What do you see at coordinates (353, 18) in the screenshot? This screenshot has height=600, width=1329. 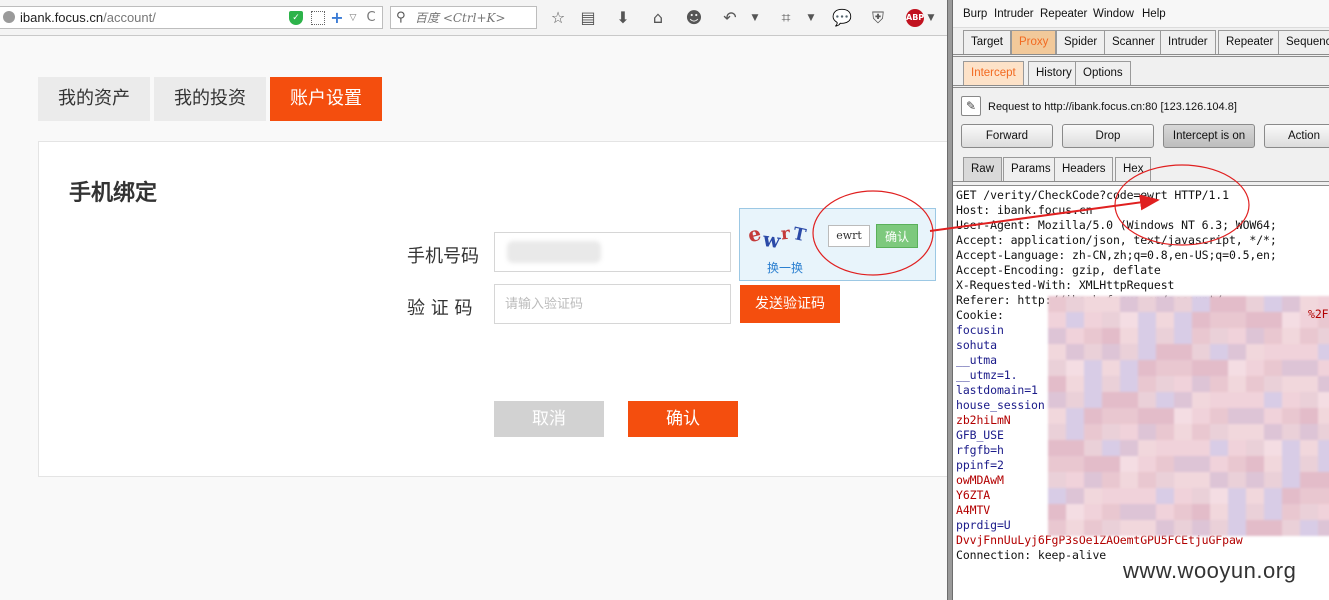 I see `dropdown-icon: ▽` at bounding box center [353, 18].